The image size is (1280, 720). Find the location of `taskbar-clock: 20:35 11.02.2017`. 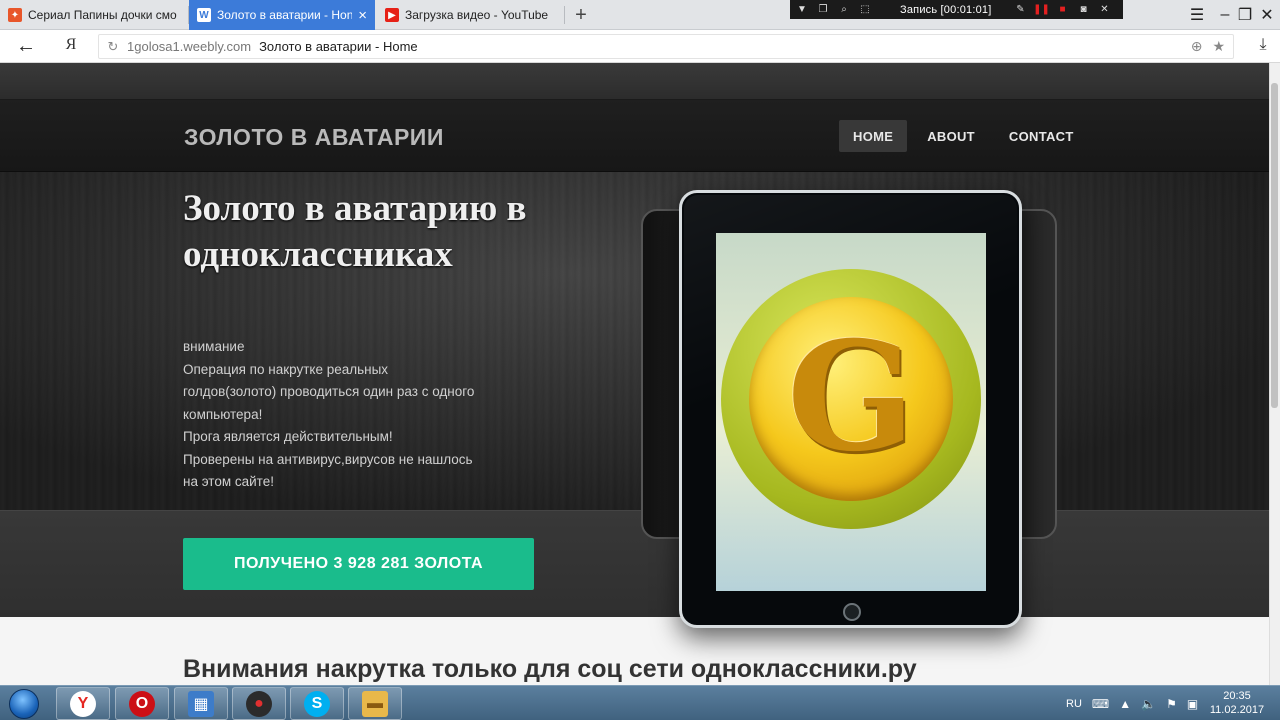

taskbar-clock: 20:35 11.02.2017 is located at coordinates (1237, 703).